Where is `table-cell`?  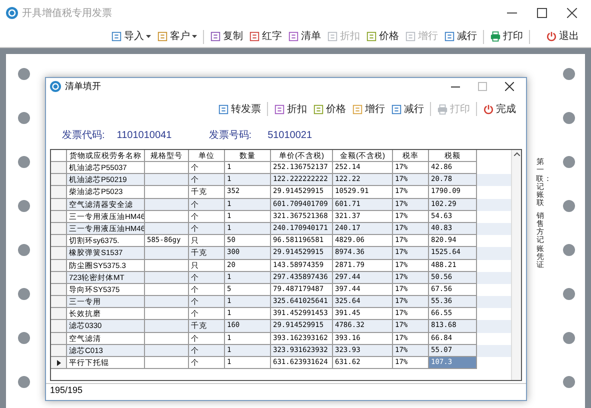
table-cell is located at coordinates (167, 363).